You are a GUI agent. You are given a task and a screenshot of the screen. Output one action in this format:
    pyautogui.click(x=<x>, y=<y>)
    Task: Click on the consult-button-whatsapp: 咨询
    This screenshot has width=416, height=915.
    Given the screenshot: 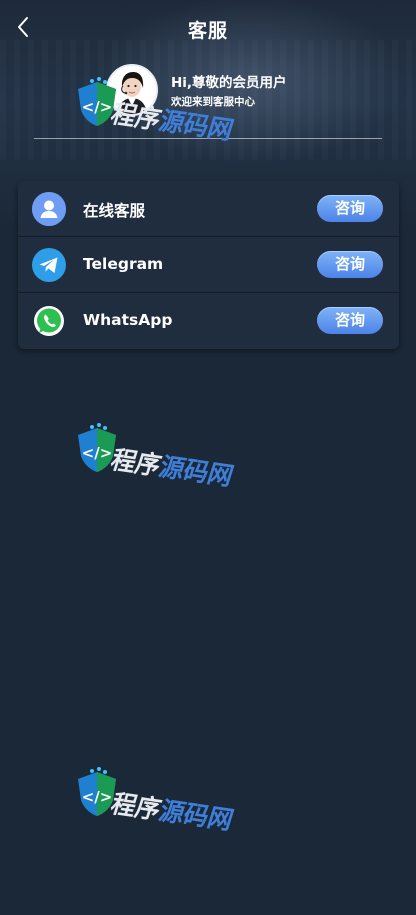 What is the action you would take?
    pyautogui.click(x=350, y=320)
    